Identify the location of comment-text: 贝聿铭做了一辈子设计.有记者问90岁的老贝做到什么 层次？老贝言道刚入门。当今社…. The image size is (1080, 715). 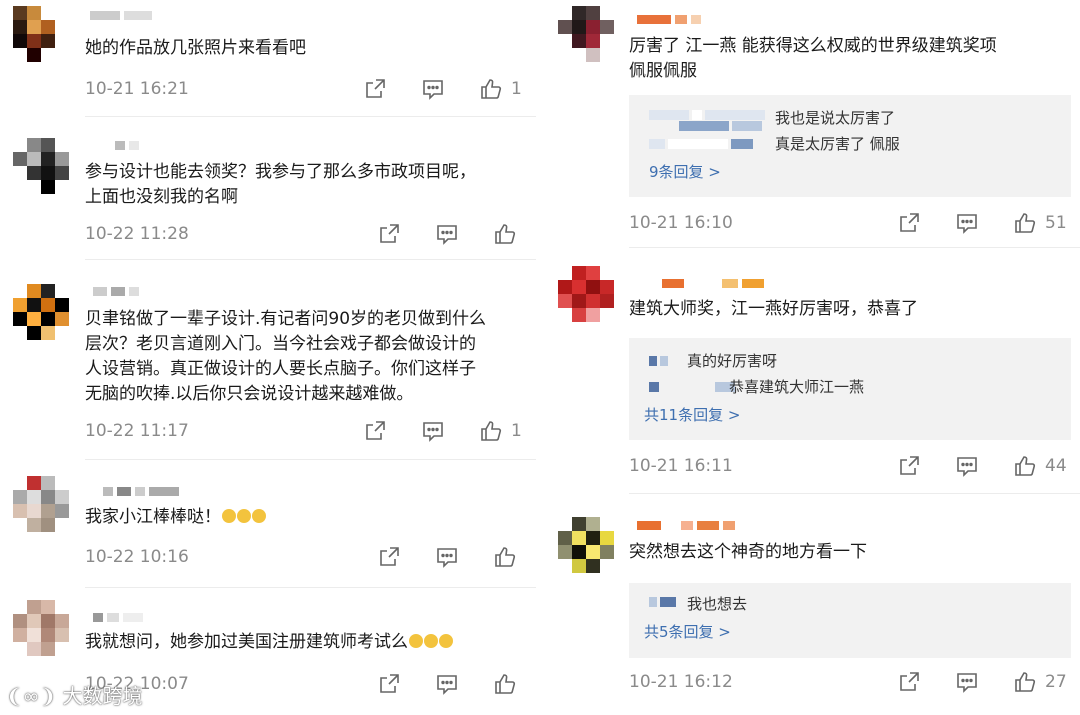
(285, 357).